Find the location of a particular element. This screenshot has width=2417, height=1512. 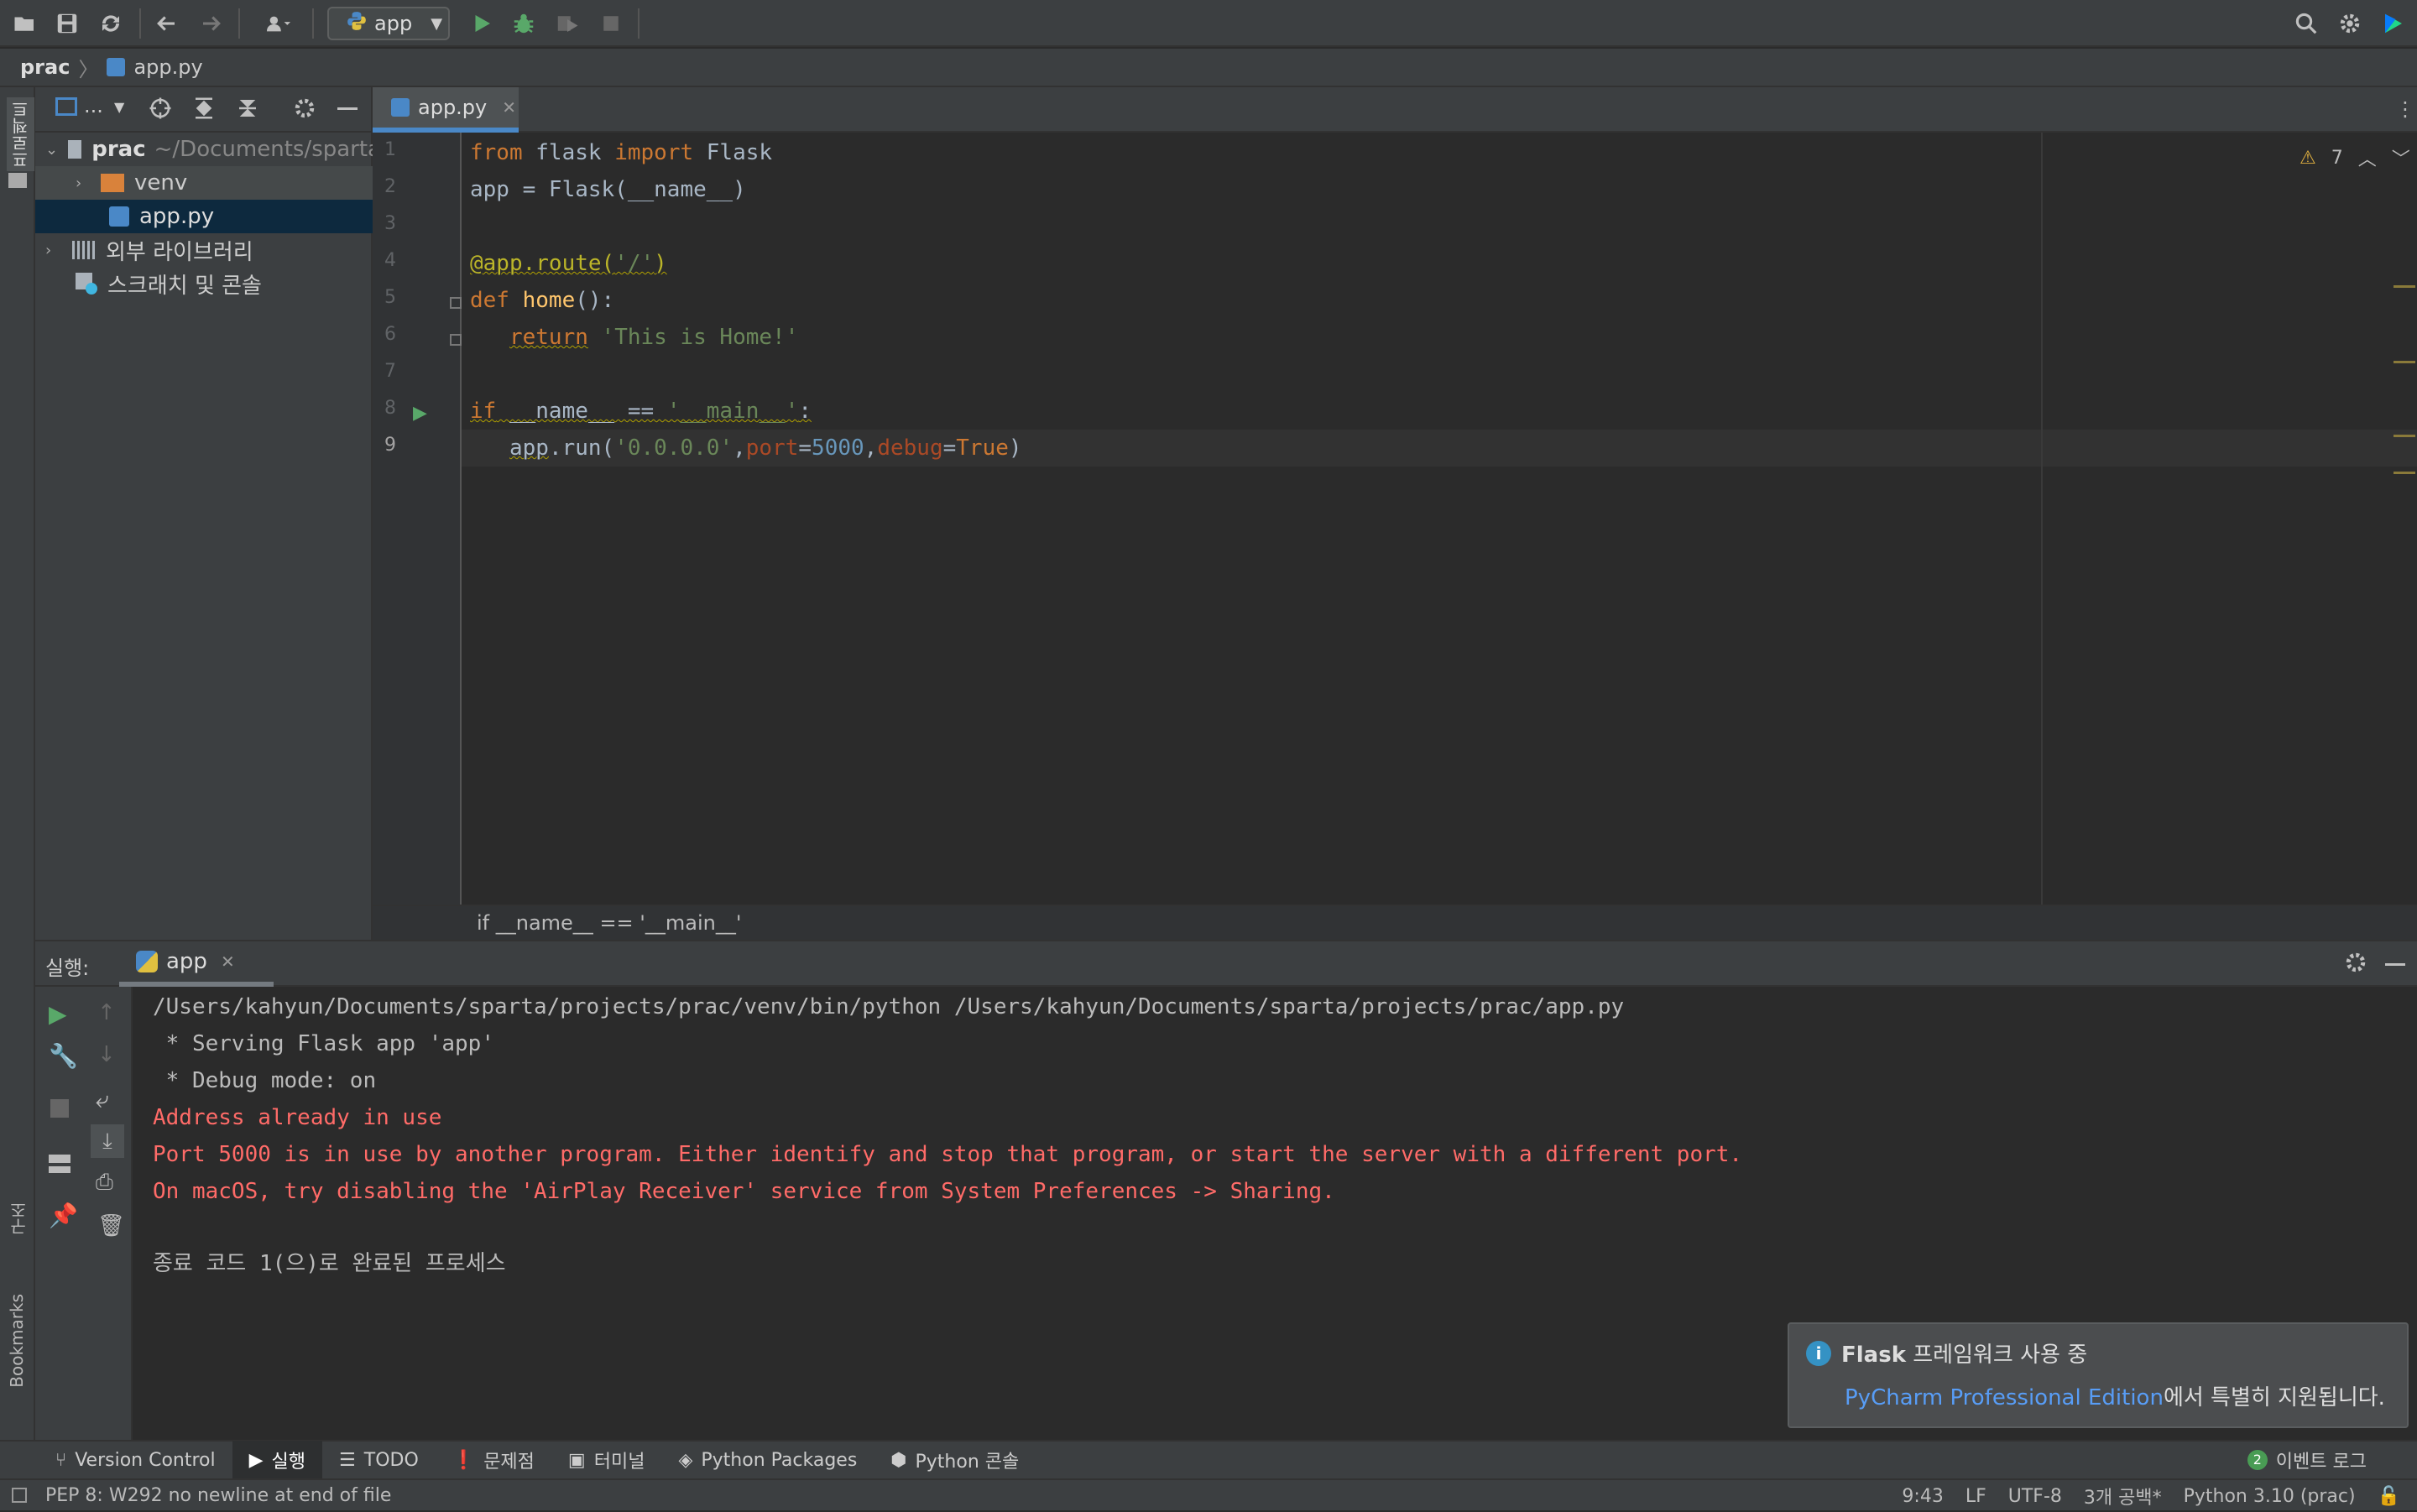

line-separator: LF is located at coordinates (1975, 1496).